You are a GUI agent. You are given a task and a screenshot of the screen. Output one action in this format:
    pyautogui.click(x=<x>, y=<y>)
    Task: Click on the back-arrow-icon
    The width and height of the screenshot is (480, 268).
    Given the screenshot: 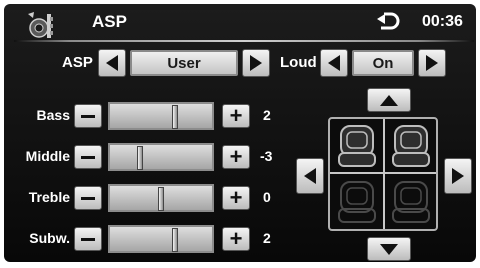 What is the action you would take?
    pyautogui.click(x=388, y=22)
    